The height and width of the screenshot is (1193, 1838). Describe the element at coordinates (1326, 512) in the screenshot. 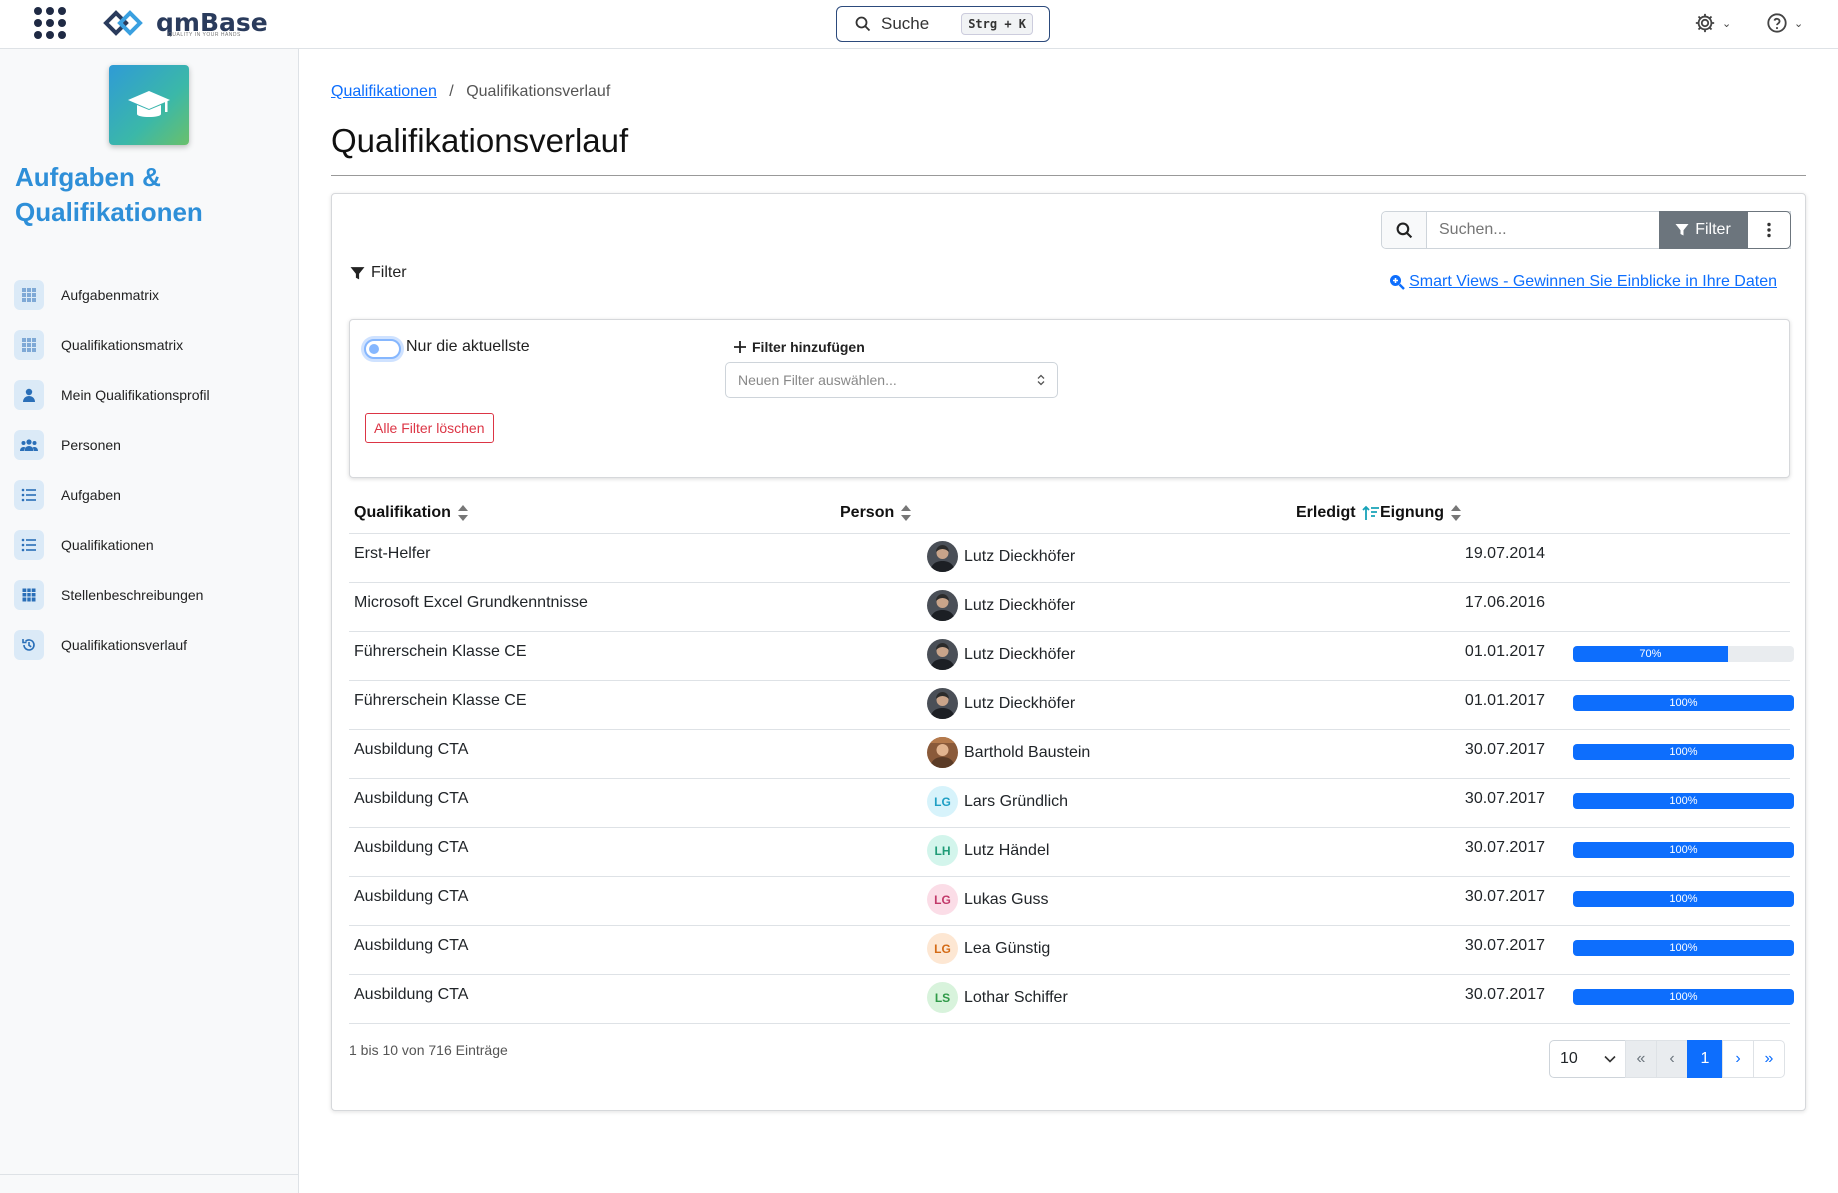

I see `column-header-label: Erledigt` at that location.